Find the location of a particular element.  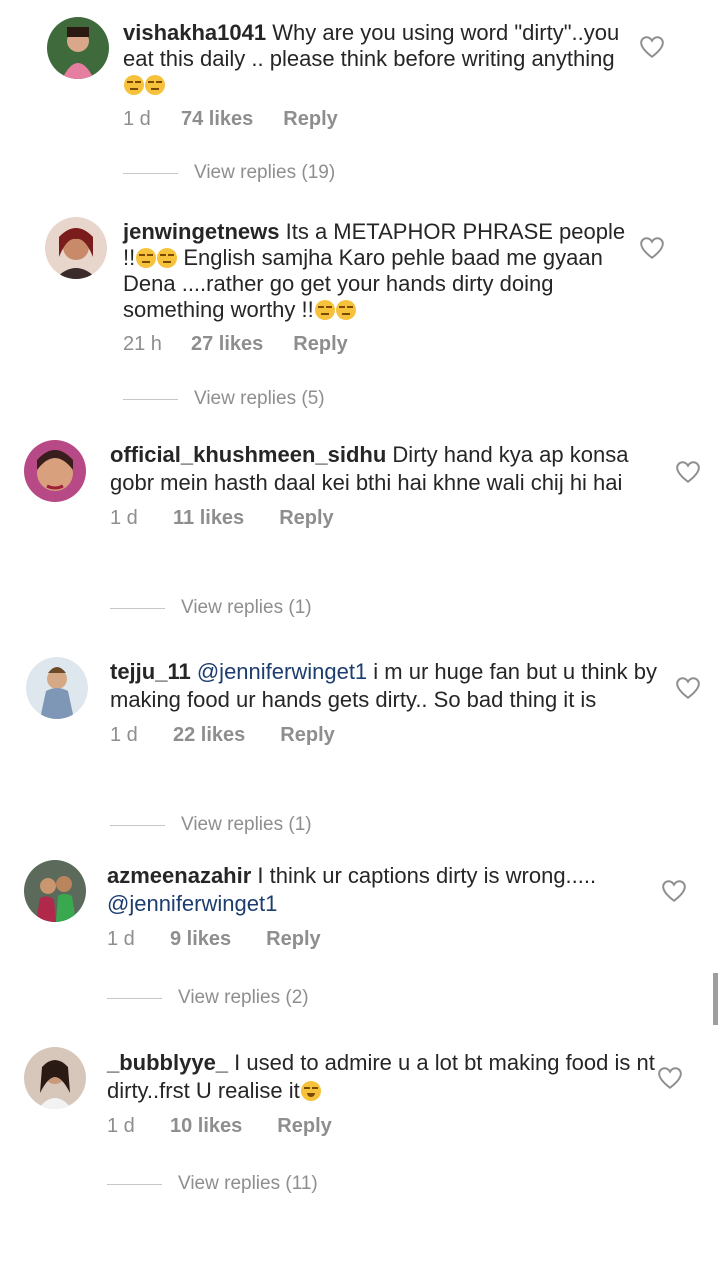

comment-username: tejju_11 is located at coordinates (150, 671).